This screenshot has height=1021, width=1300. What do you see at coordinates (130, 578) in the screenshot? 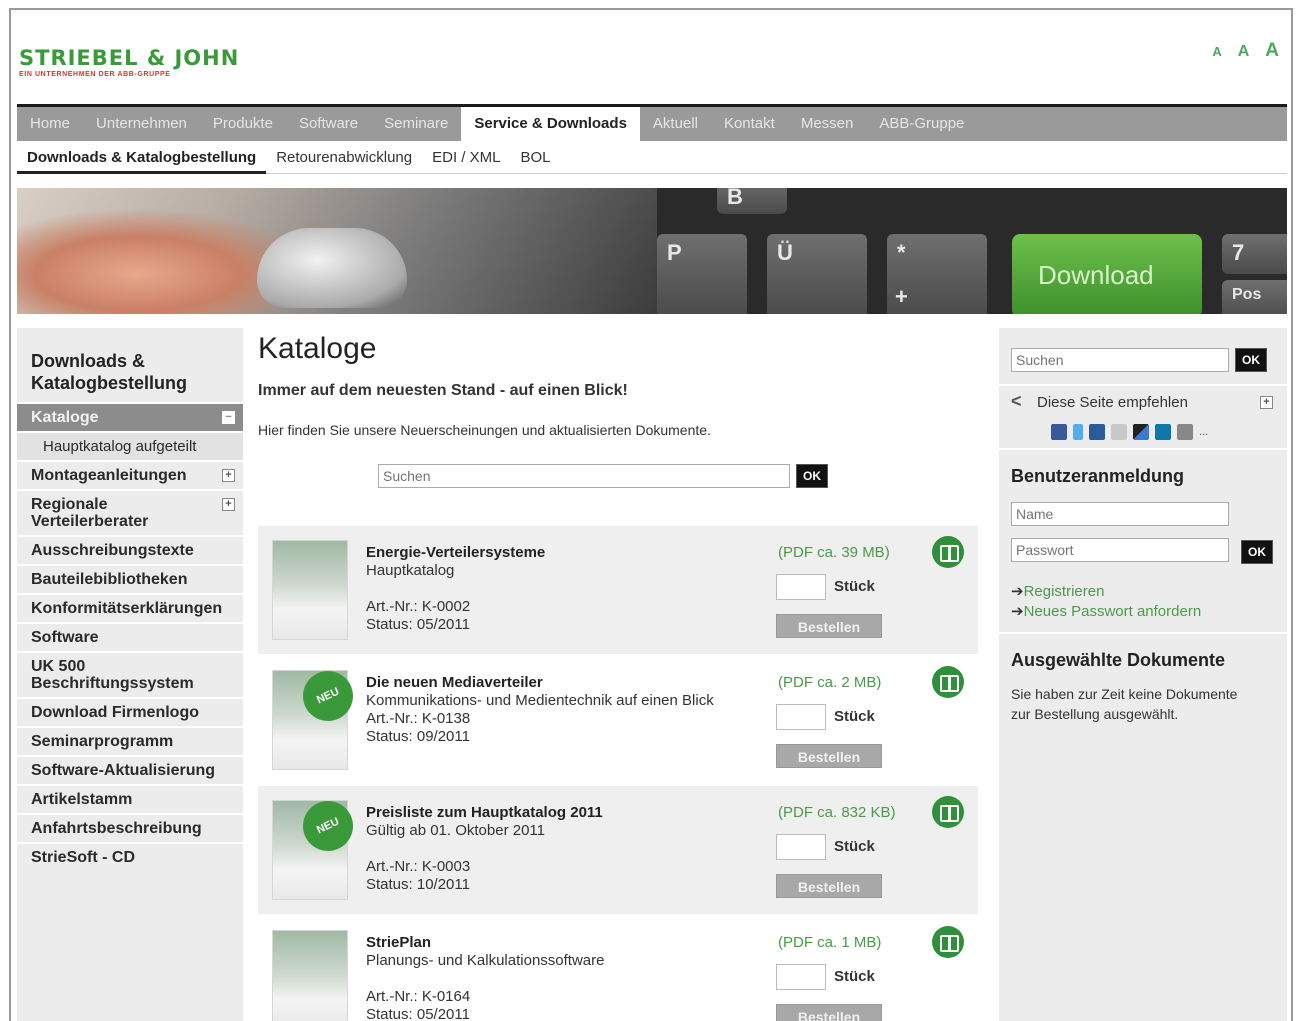
I see `sidebar-item-bauteilebibliotheken: Bauteilebibliotheken` at bounding box center [130, 578].